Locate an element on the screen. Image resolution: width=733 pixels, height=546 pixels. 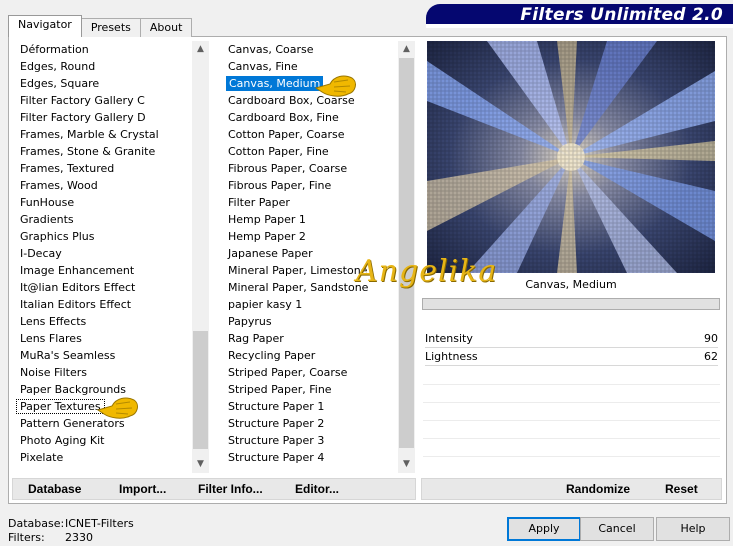
filters-count-value: 2330 is located at coordinates (79, 537).